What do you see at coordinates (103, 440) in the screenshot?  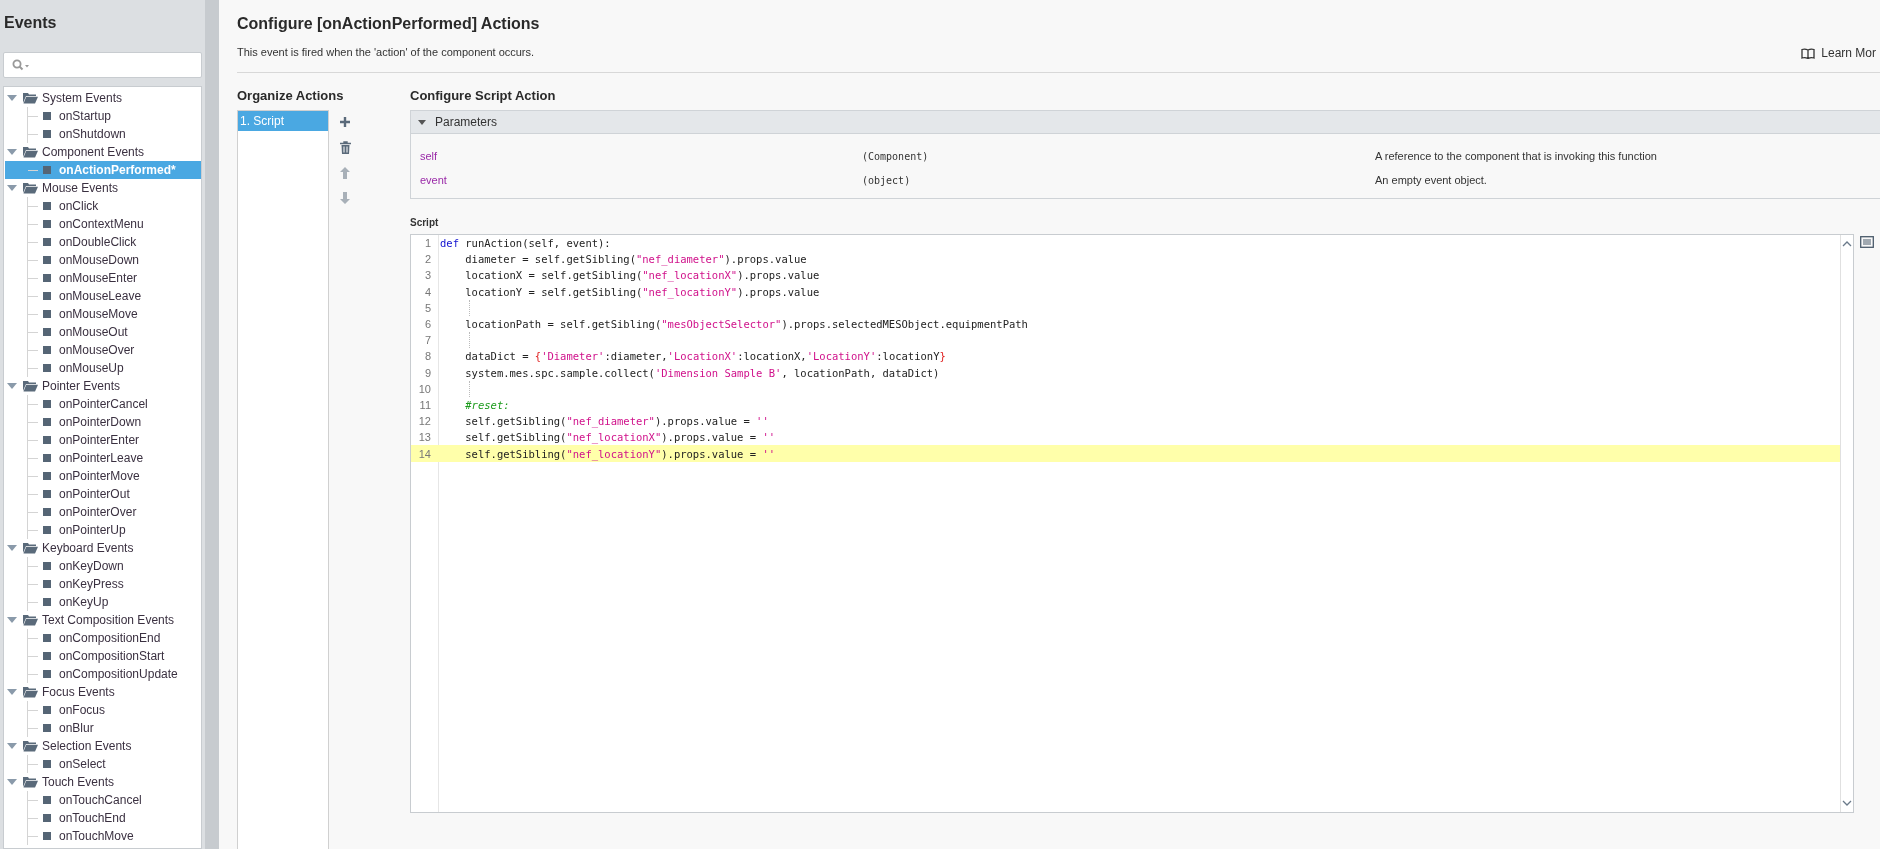 I see `tree-item: onPointerEnter` at bounding box center [103, 440].